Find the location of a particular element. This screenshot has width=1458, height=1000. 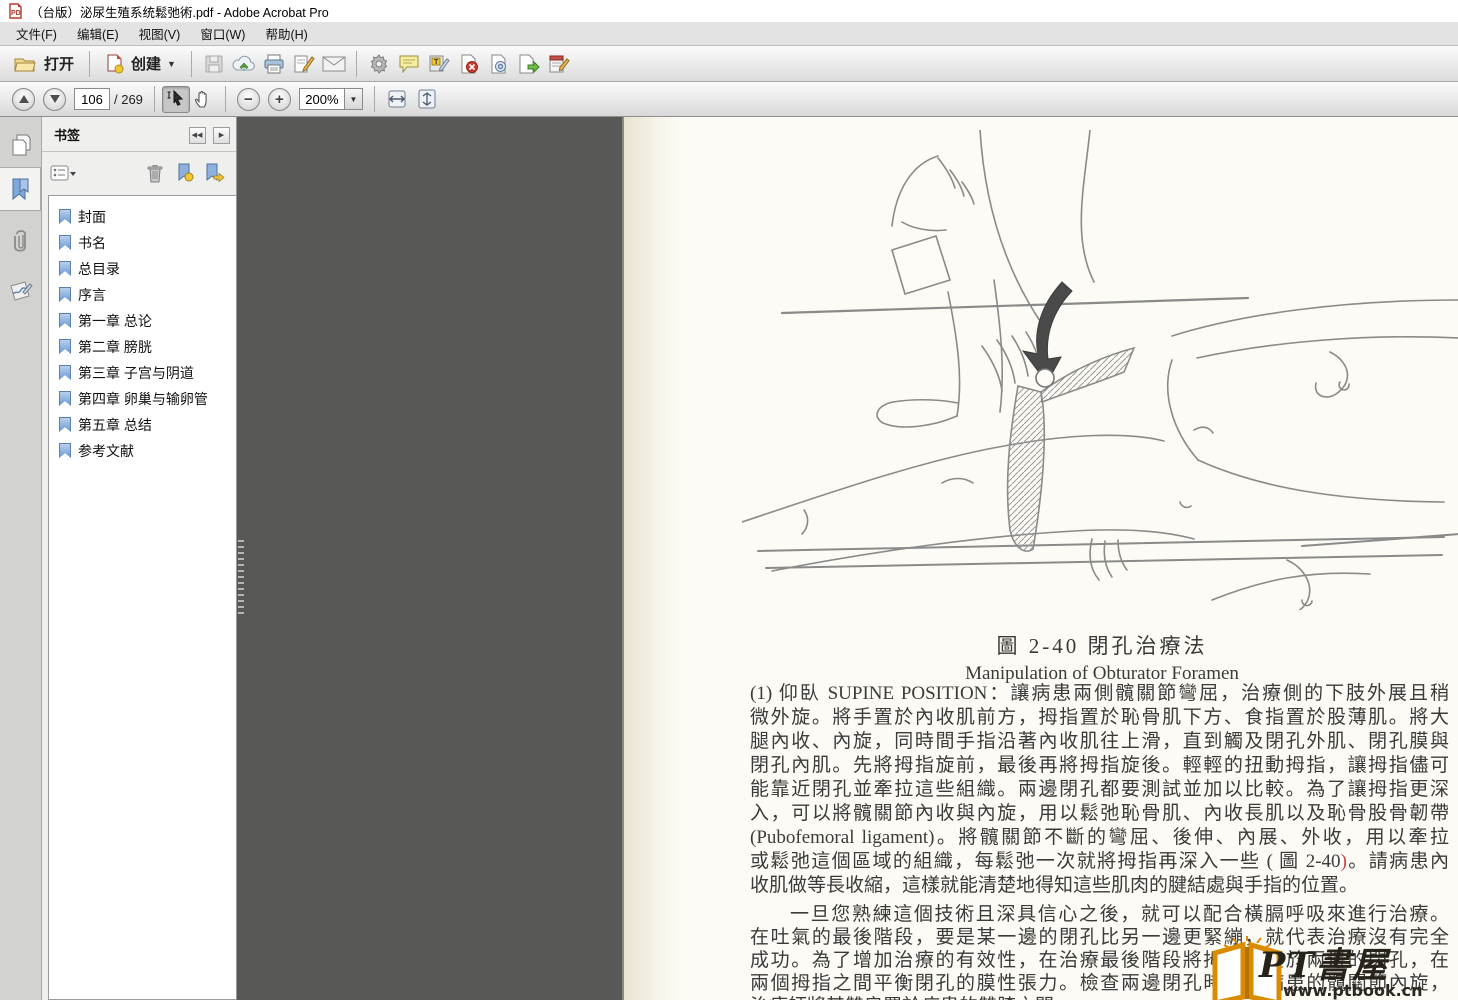

zoom-in-icon: + is located at coordinates (279, 99).